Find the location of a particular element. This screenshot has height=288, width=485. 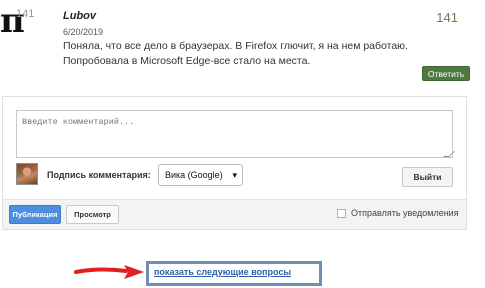

pi-avatar-icon: π 141 is located at coordinates (22, 21).